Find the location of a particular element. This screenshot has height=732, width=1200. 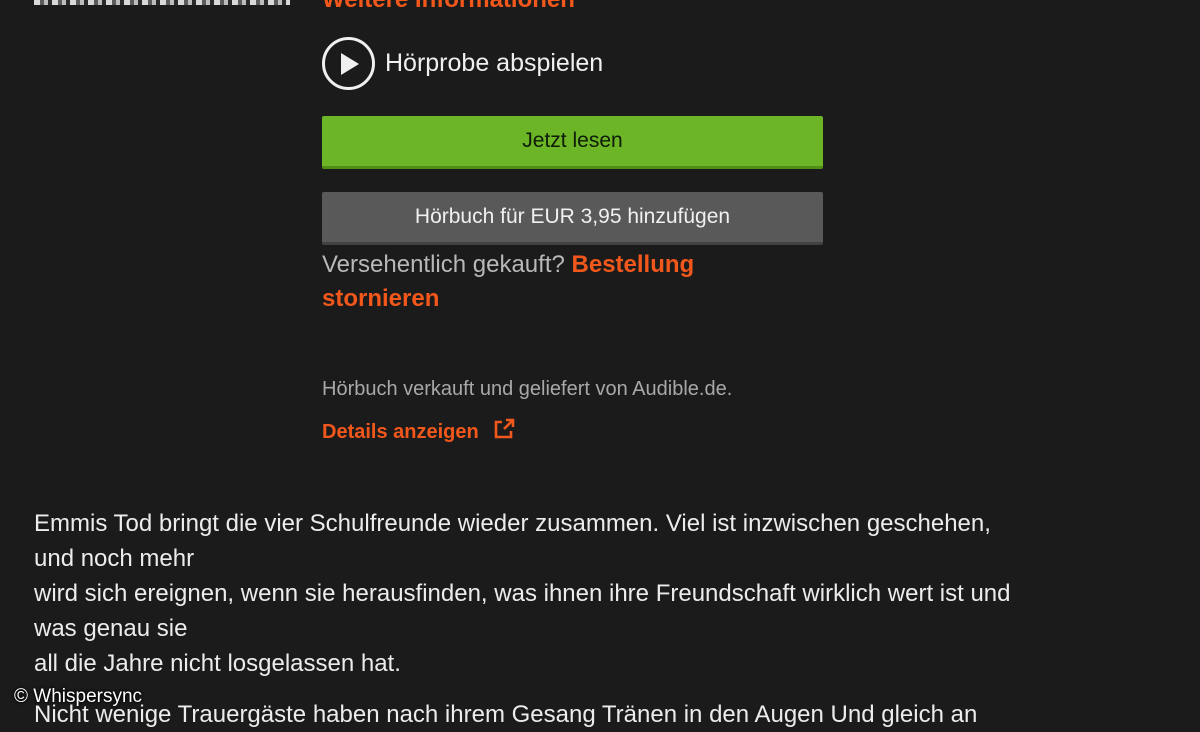

details-link-label: Details anzeigen is located at coordinates (400, 431).